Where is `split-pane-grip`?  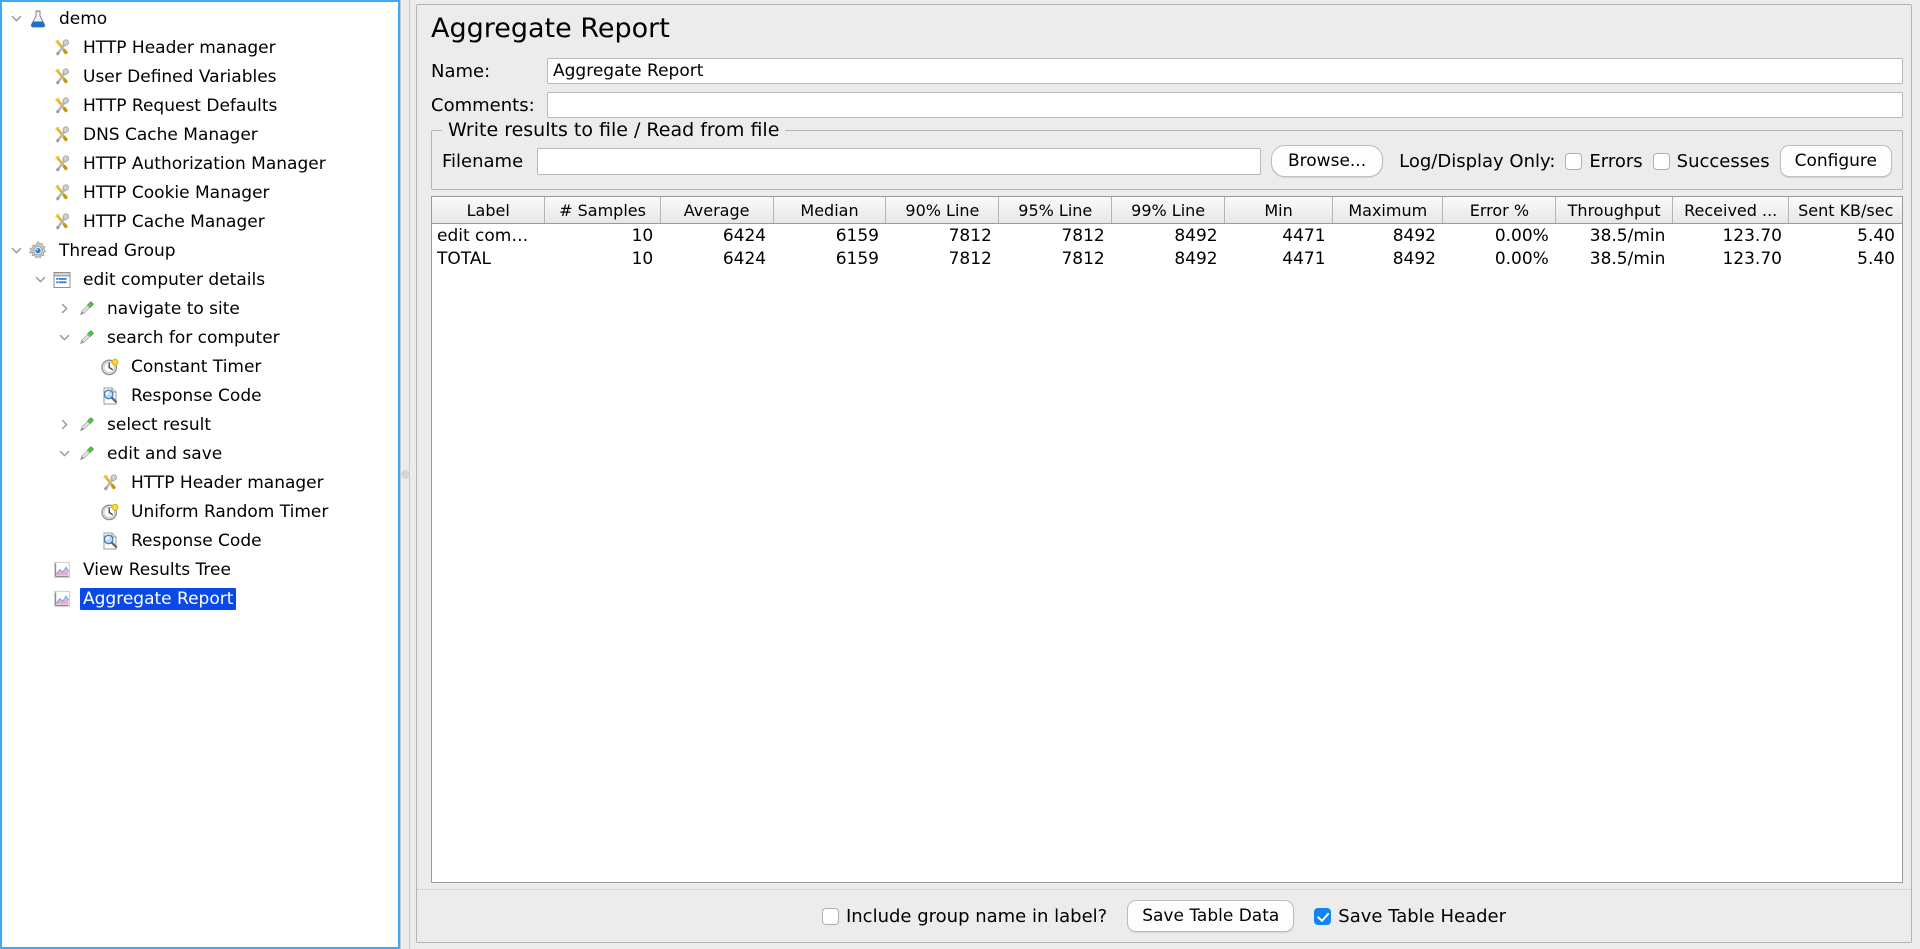
split-pane-grip is located at coordinates (405, 474).